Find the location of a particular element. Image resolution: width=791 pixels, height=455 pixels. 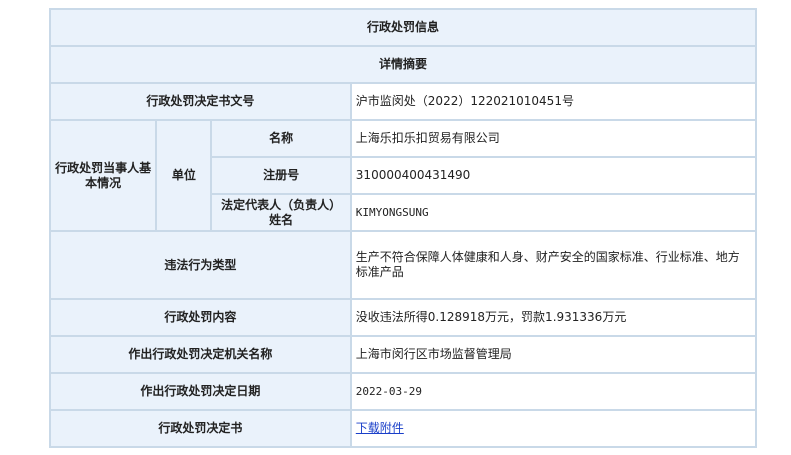

party-info-label: 行政处罚当事人基本情况 is located at coordinates (103, 175).